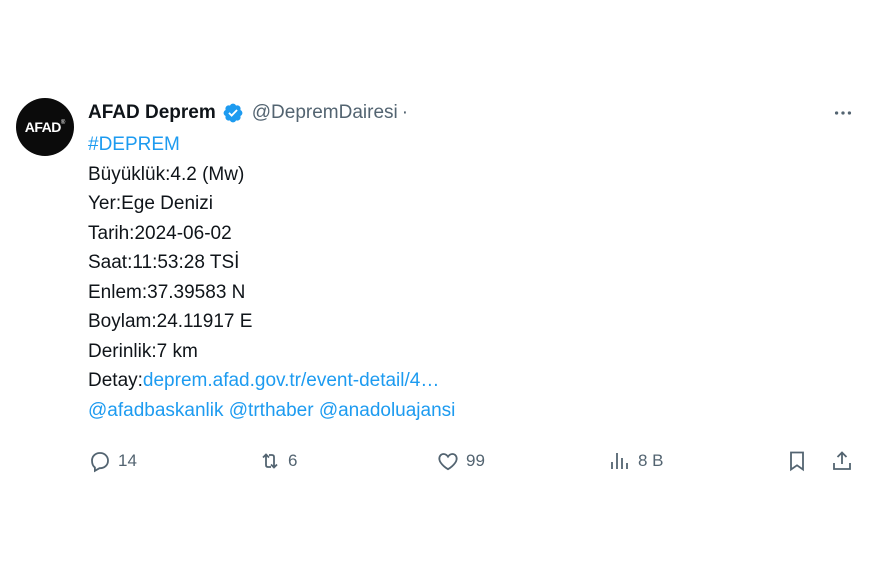 This screenshot has width=878, height=584. I want to click on avatar: AFAD ®, so click(45, 127).